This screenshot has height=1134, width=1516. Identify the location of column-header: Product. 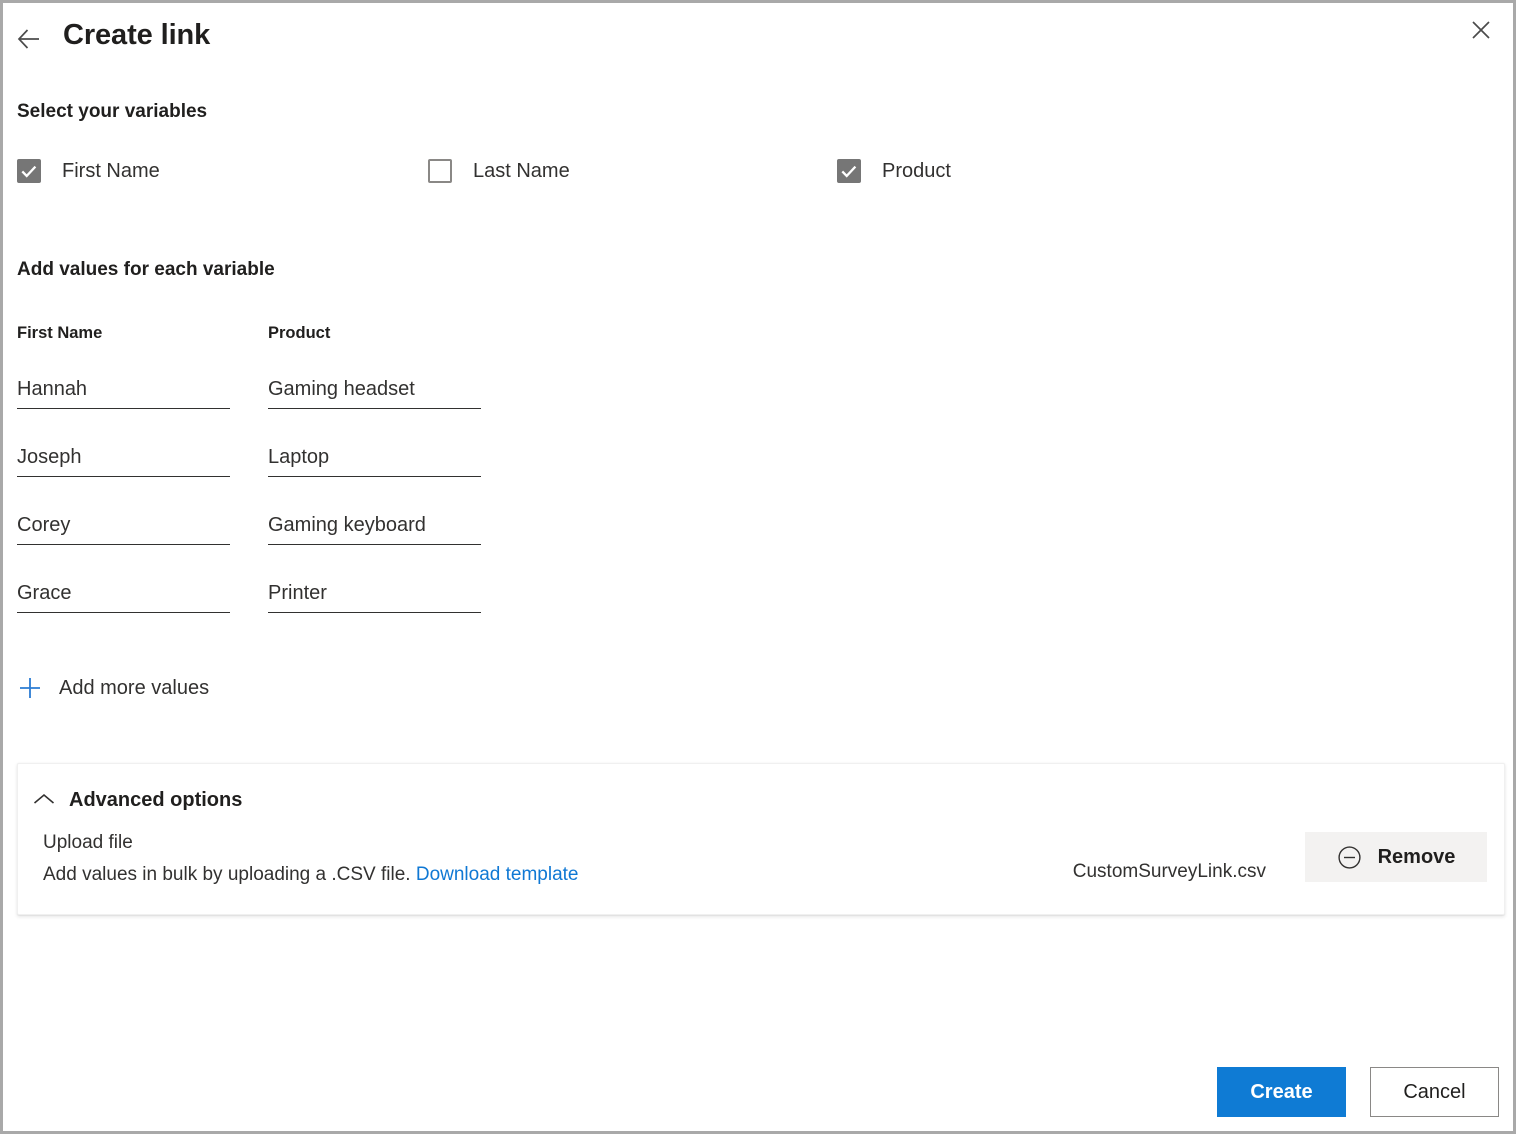
(299, 333).